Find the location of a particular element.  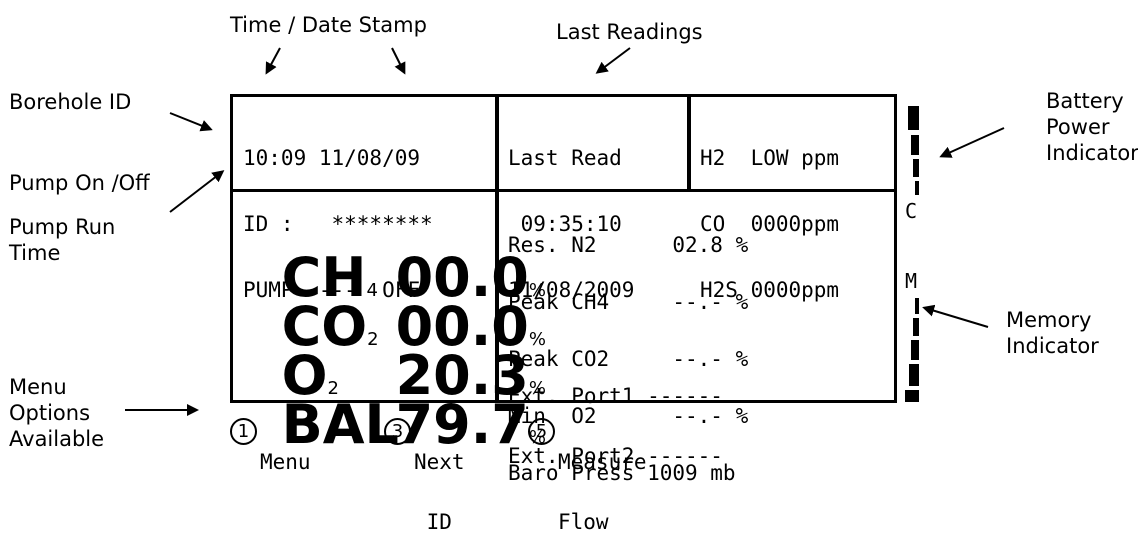

menu-options-line1: Menu is located at coordinates (38, 387).